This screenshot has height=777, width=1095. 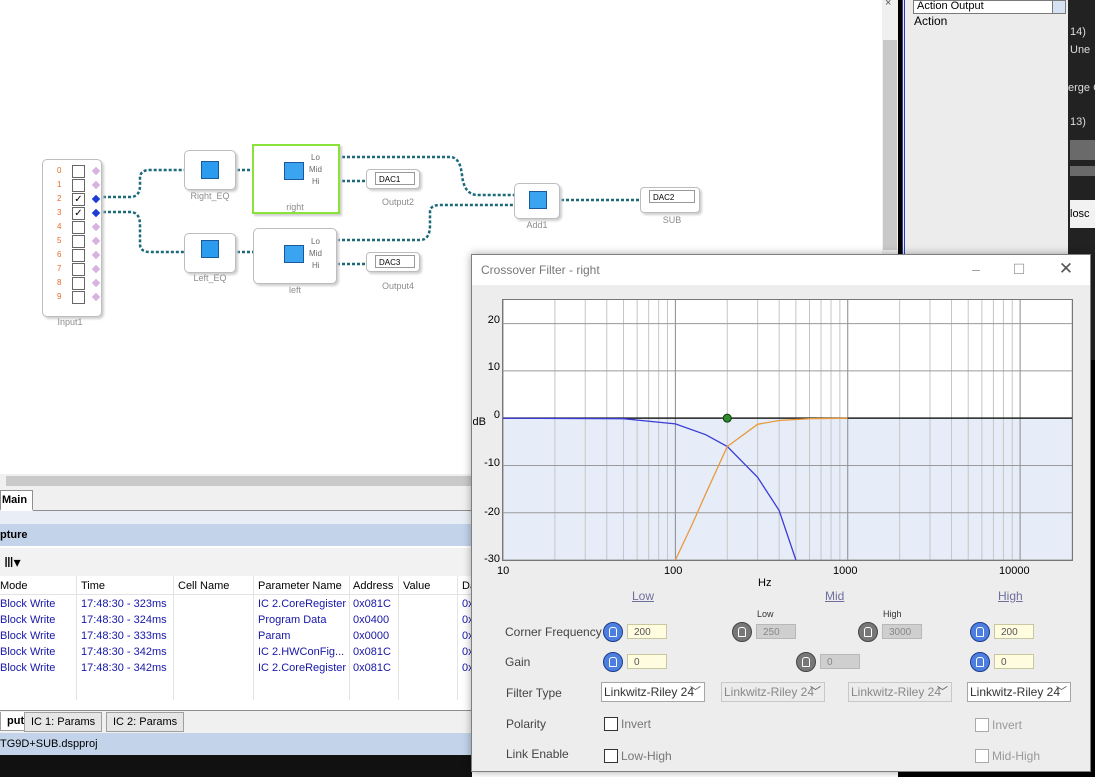 I want to click on input-row: 7, so click(x=73, y=269).